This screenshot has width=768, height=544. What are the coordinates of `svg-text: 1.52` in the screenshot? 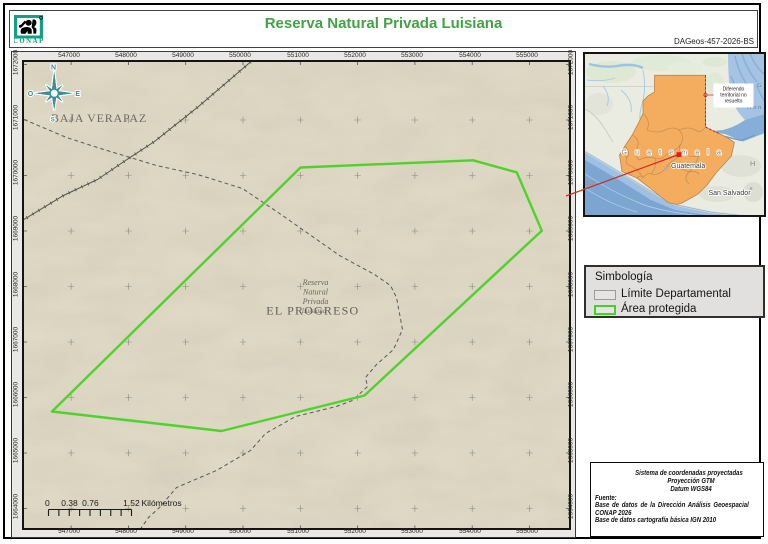 It's located at (131, 503).